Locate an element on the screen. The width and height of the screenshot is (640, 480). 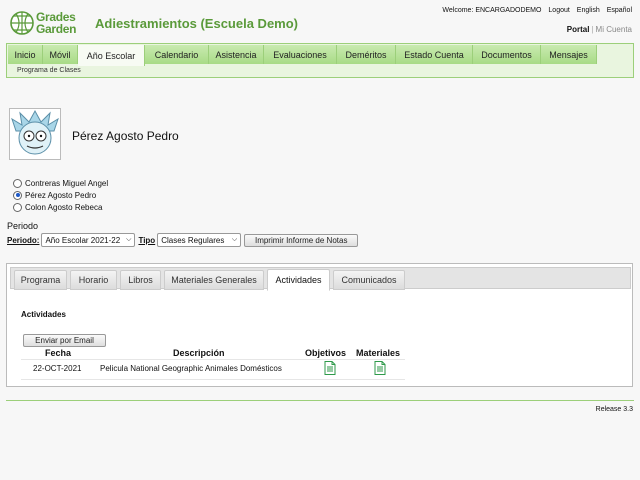
mi-cuenta-link: Mi Cuenta is located at coordinates (614, 29).